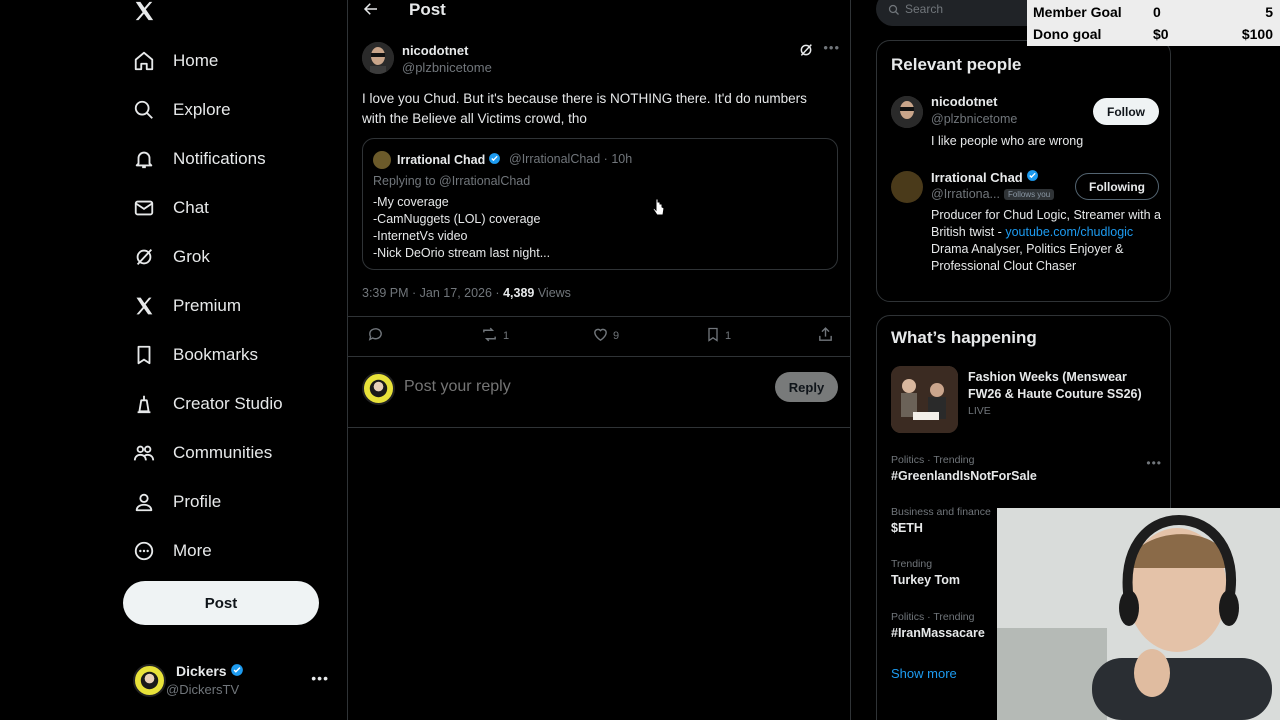  Describe the element at coordinates (427, 9) in the screenshot. I see `page-title: Post` at that location.